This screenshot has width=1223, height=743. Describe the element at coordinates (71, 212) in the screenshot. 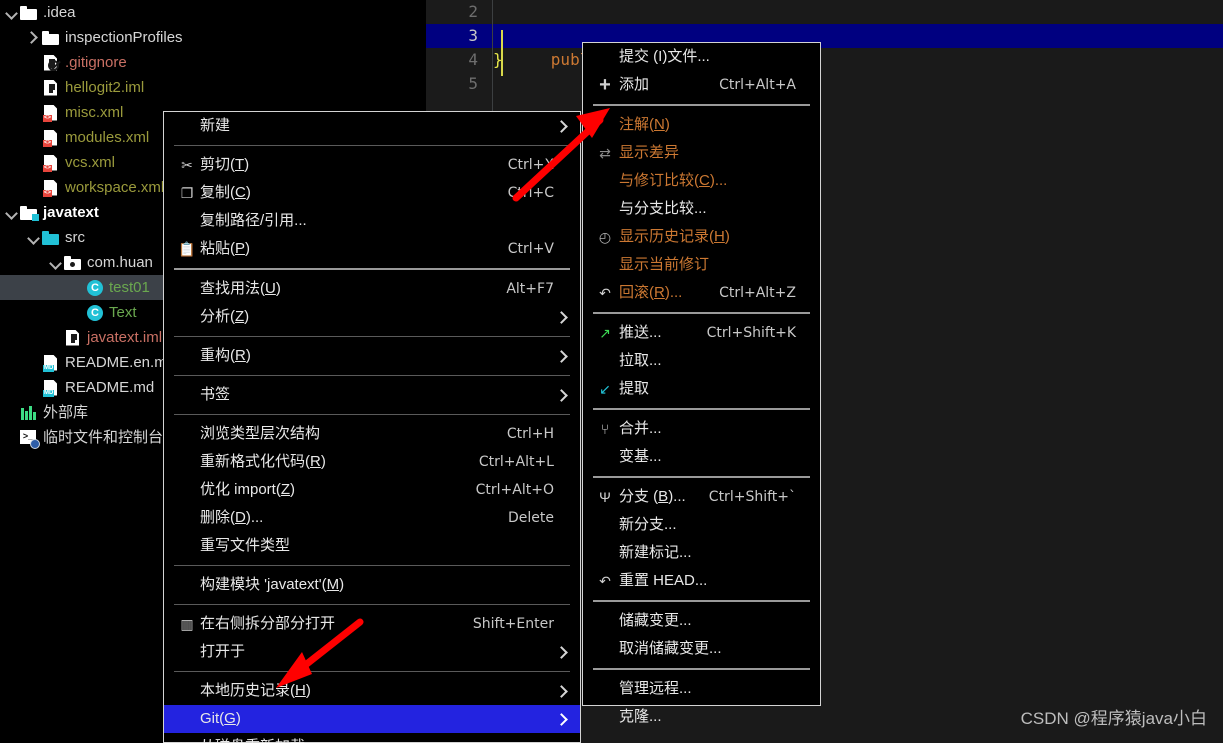

I see `tree-item-label: javatext` at that location.